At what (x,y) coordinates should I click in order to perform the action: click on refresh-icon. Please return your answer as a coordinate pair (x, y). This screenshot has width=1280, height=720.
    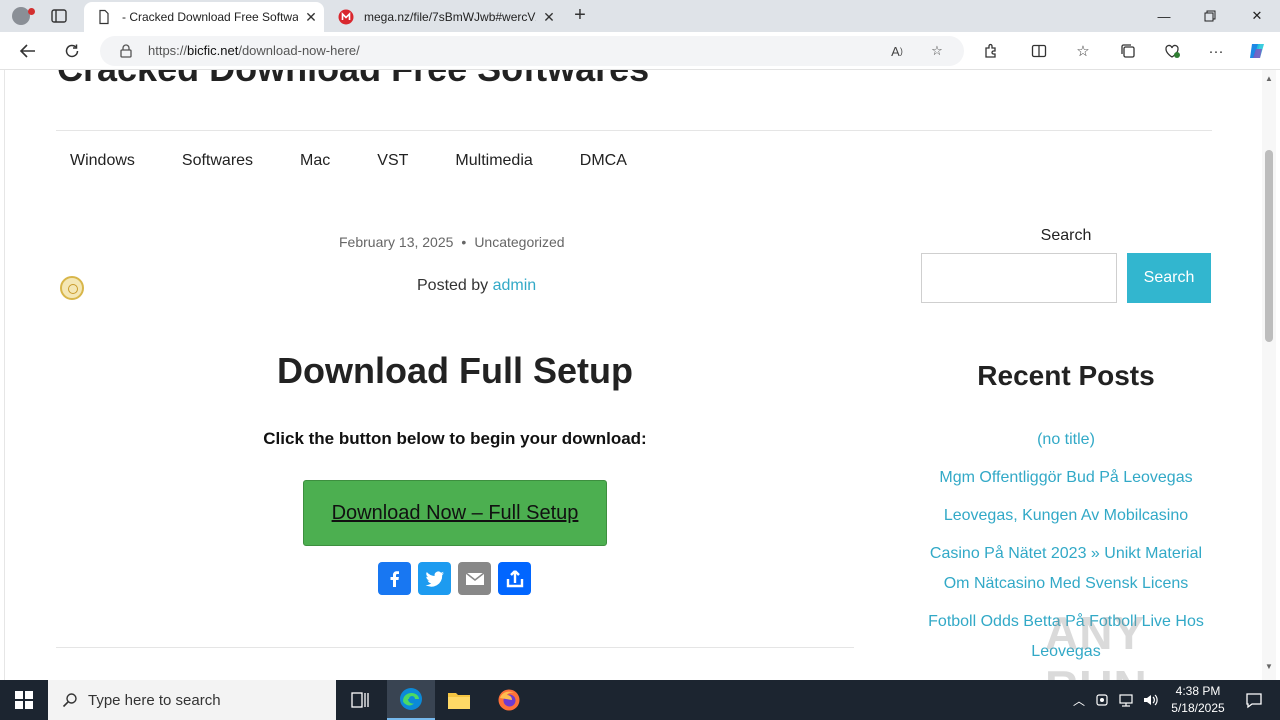
    Looking at the image, I should click on (72, 51).